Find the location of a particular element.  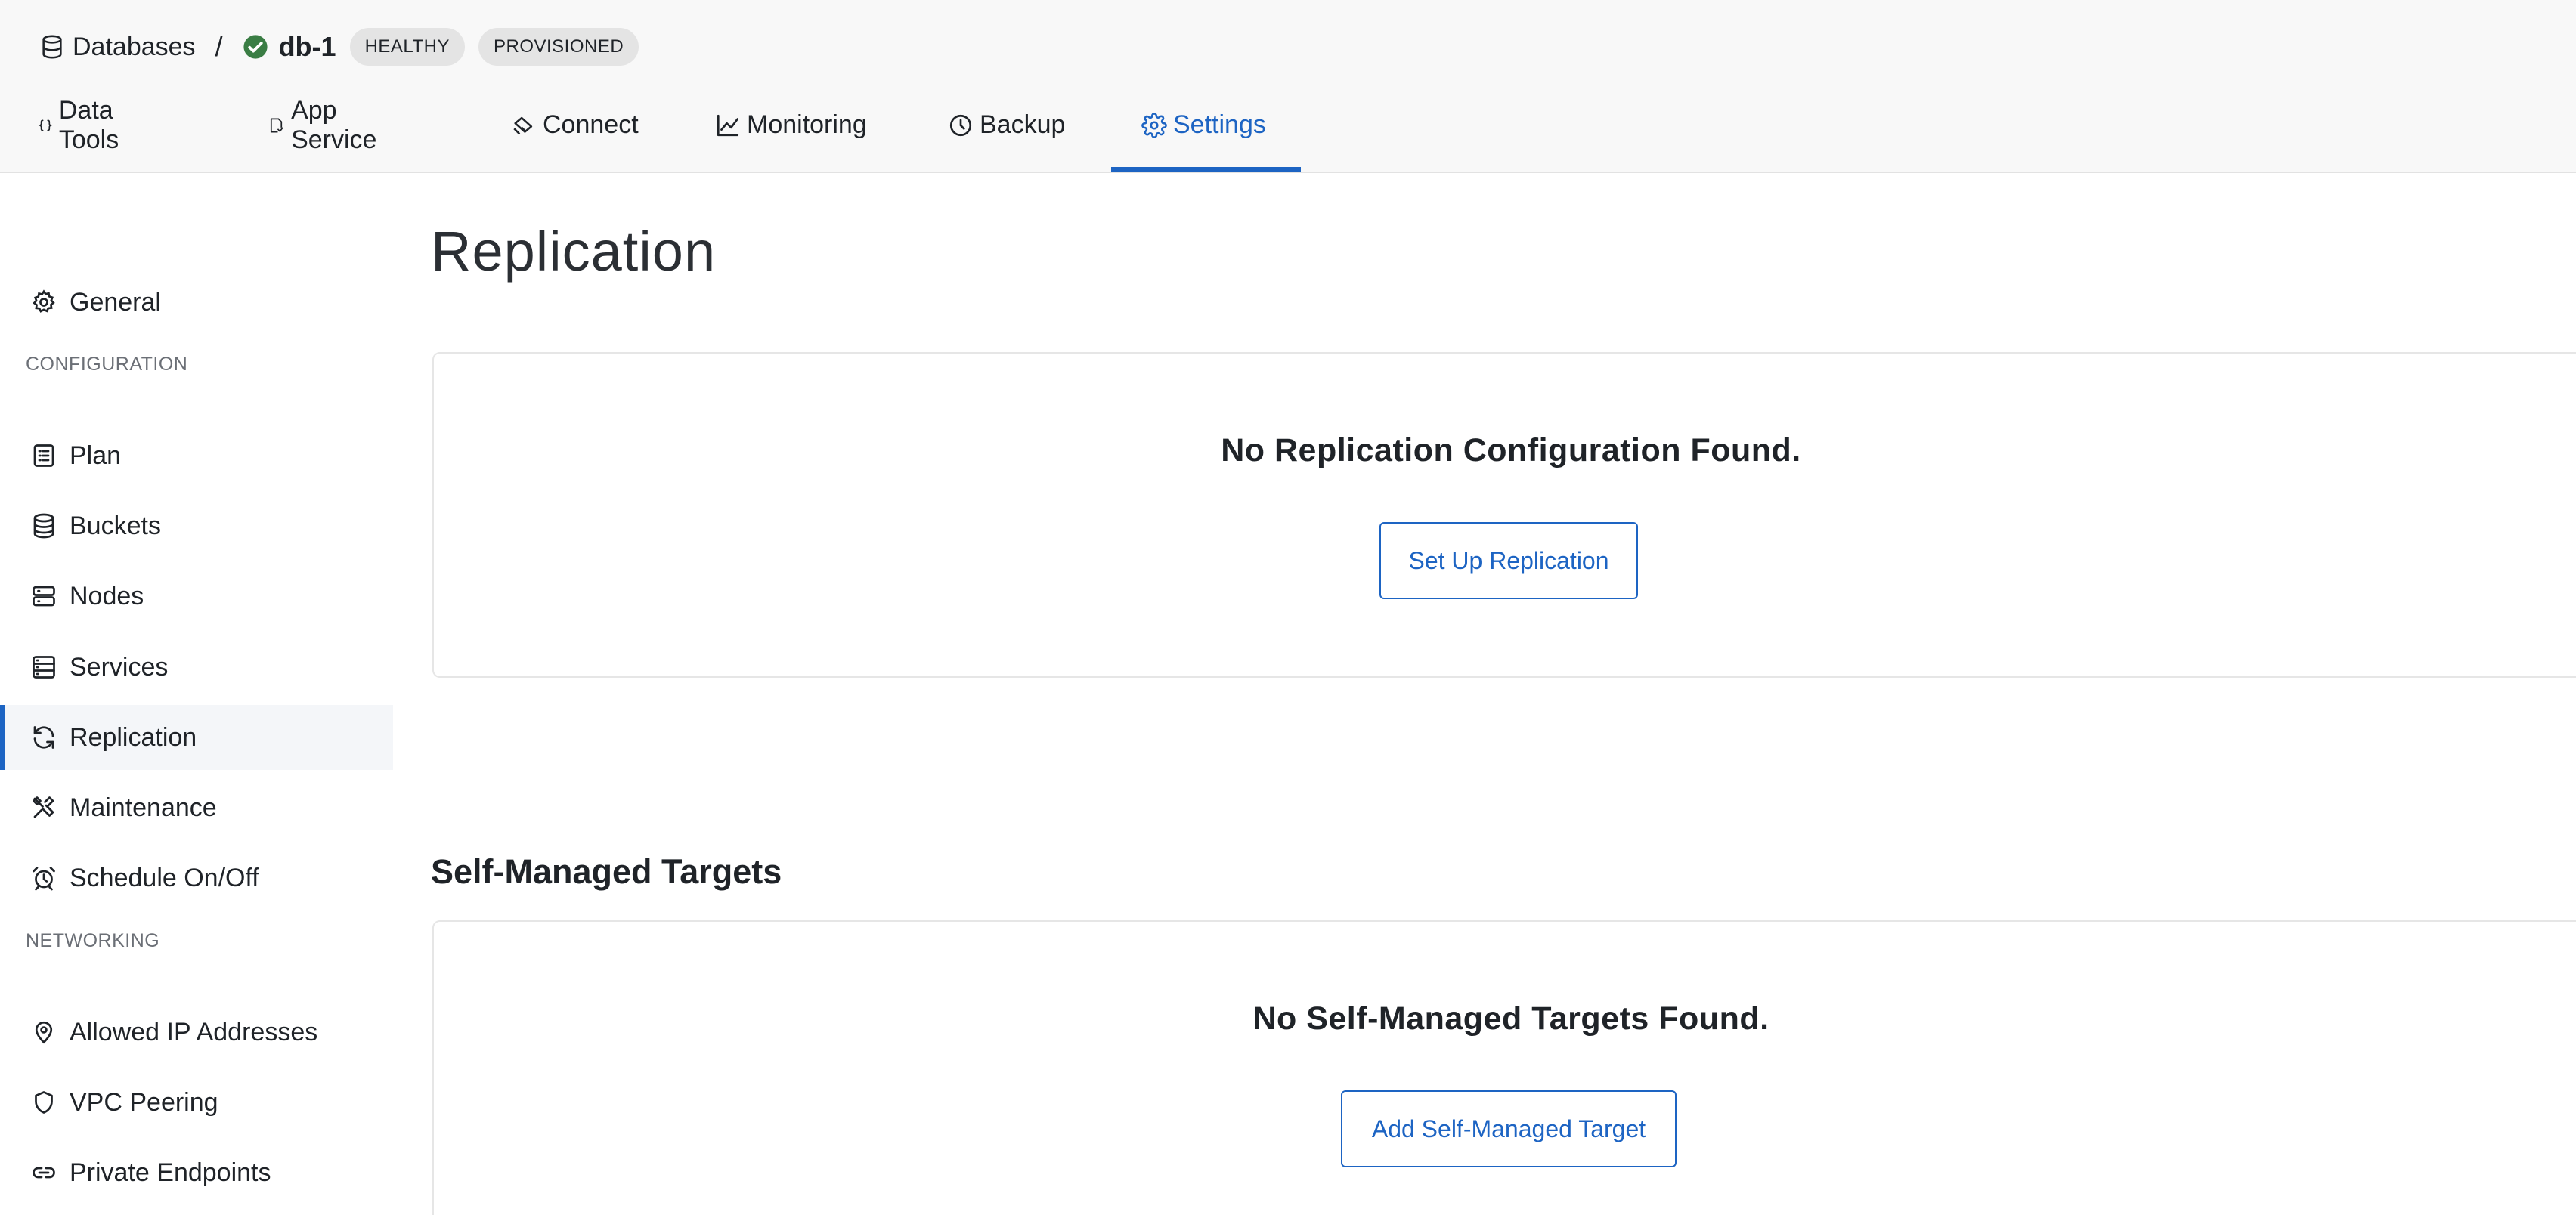

alarm-icon is located at coordinates (44, 879).